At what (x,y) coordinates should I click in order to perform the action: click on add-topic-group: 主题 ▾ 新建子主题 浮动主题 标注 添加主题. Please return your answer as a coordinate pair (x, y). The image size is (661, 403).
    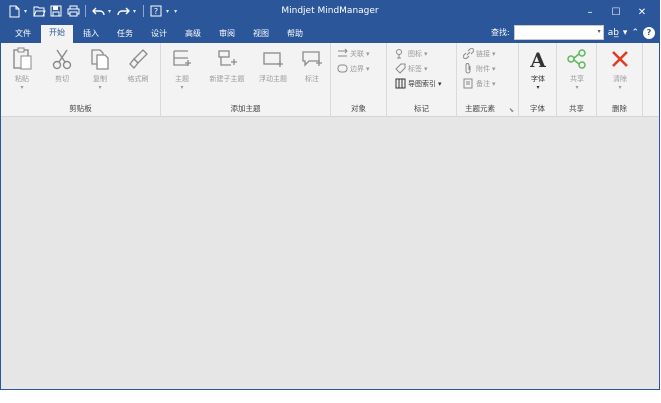
    Looking at the image, I should click on (246, 80).